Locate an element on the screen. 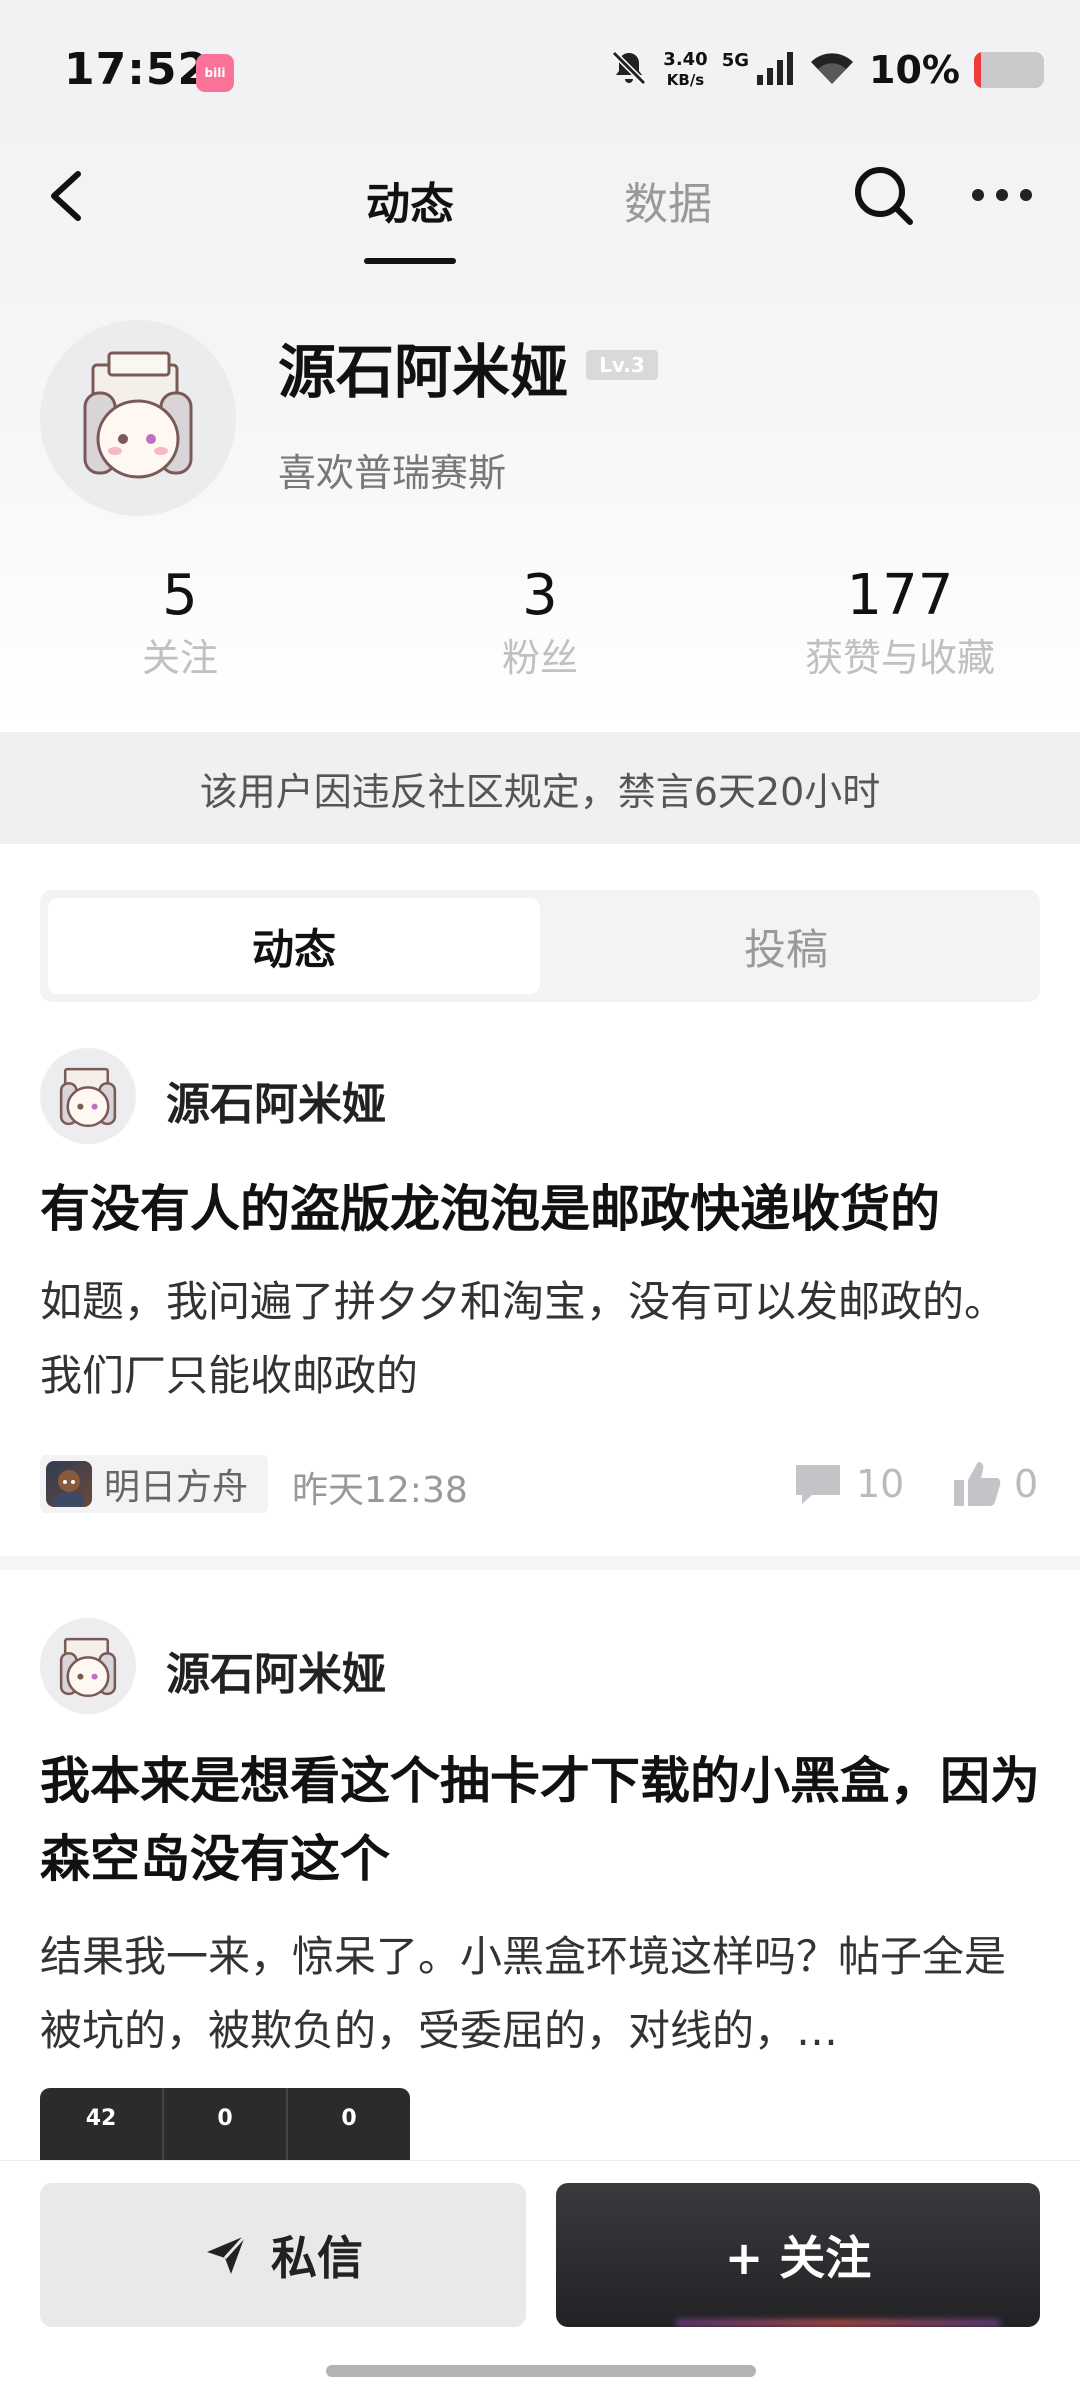 The width and height of the screenshot is (1080, 2400). tab-dynamics: 动态 is located at coordinates (294, 946).